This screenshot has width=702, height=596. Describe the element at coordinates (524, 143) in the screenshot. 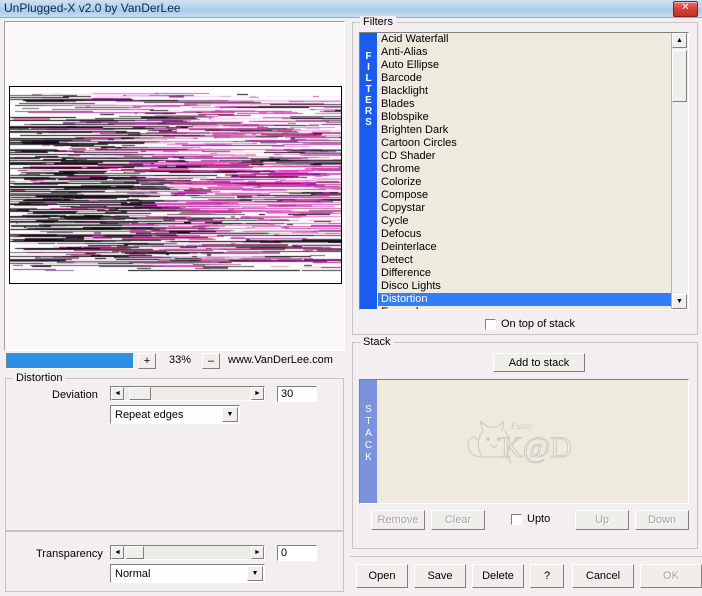

I see `filter-list-item: Cartoon Circles` at that location.